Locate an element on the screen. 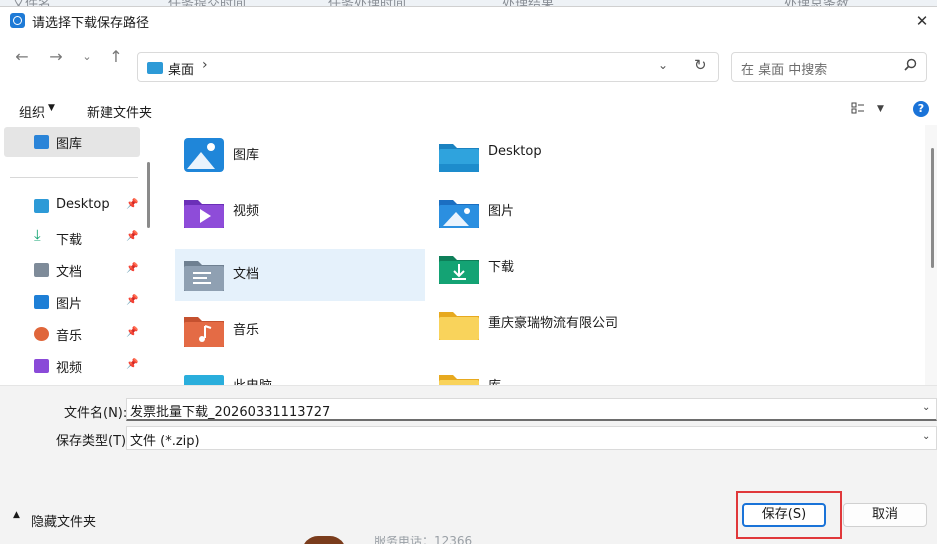 This screenshot has width=937, height=544. desktop-icon is located at coordinates (41, 206).